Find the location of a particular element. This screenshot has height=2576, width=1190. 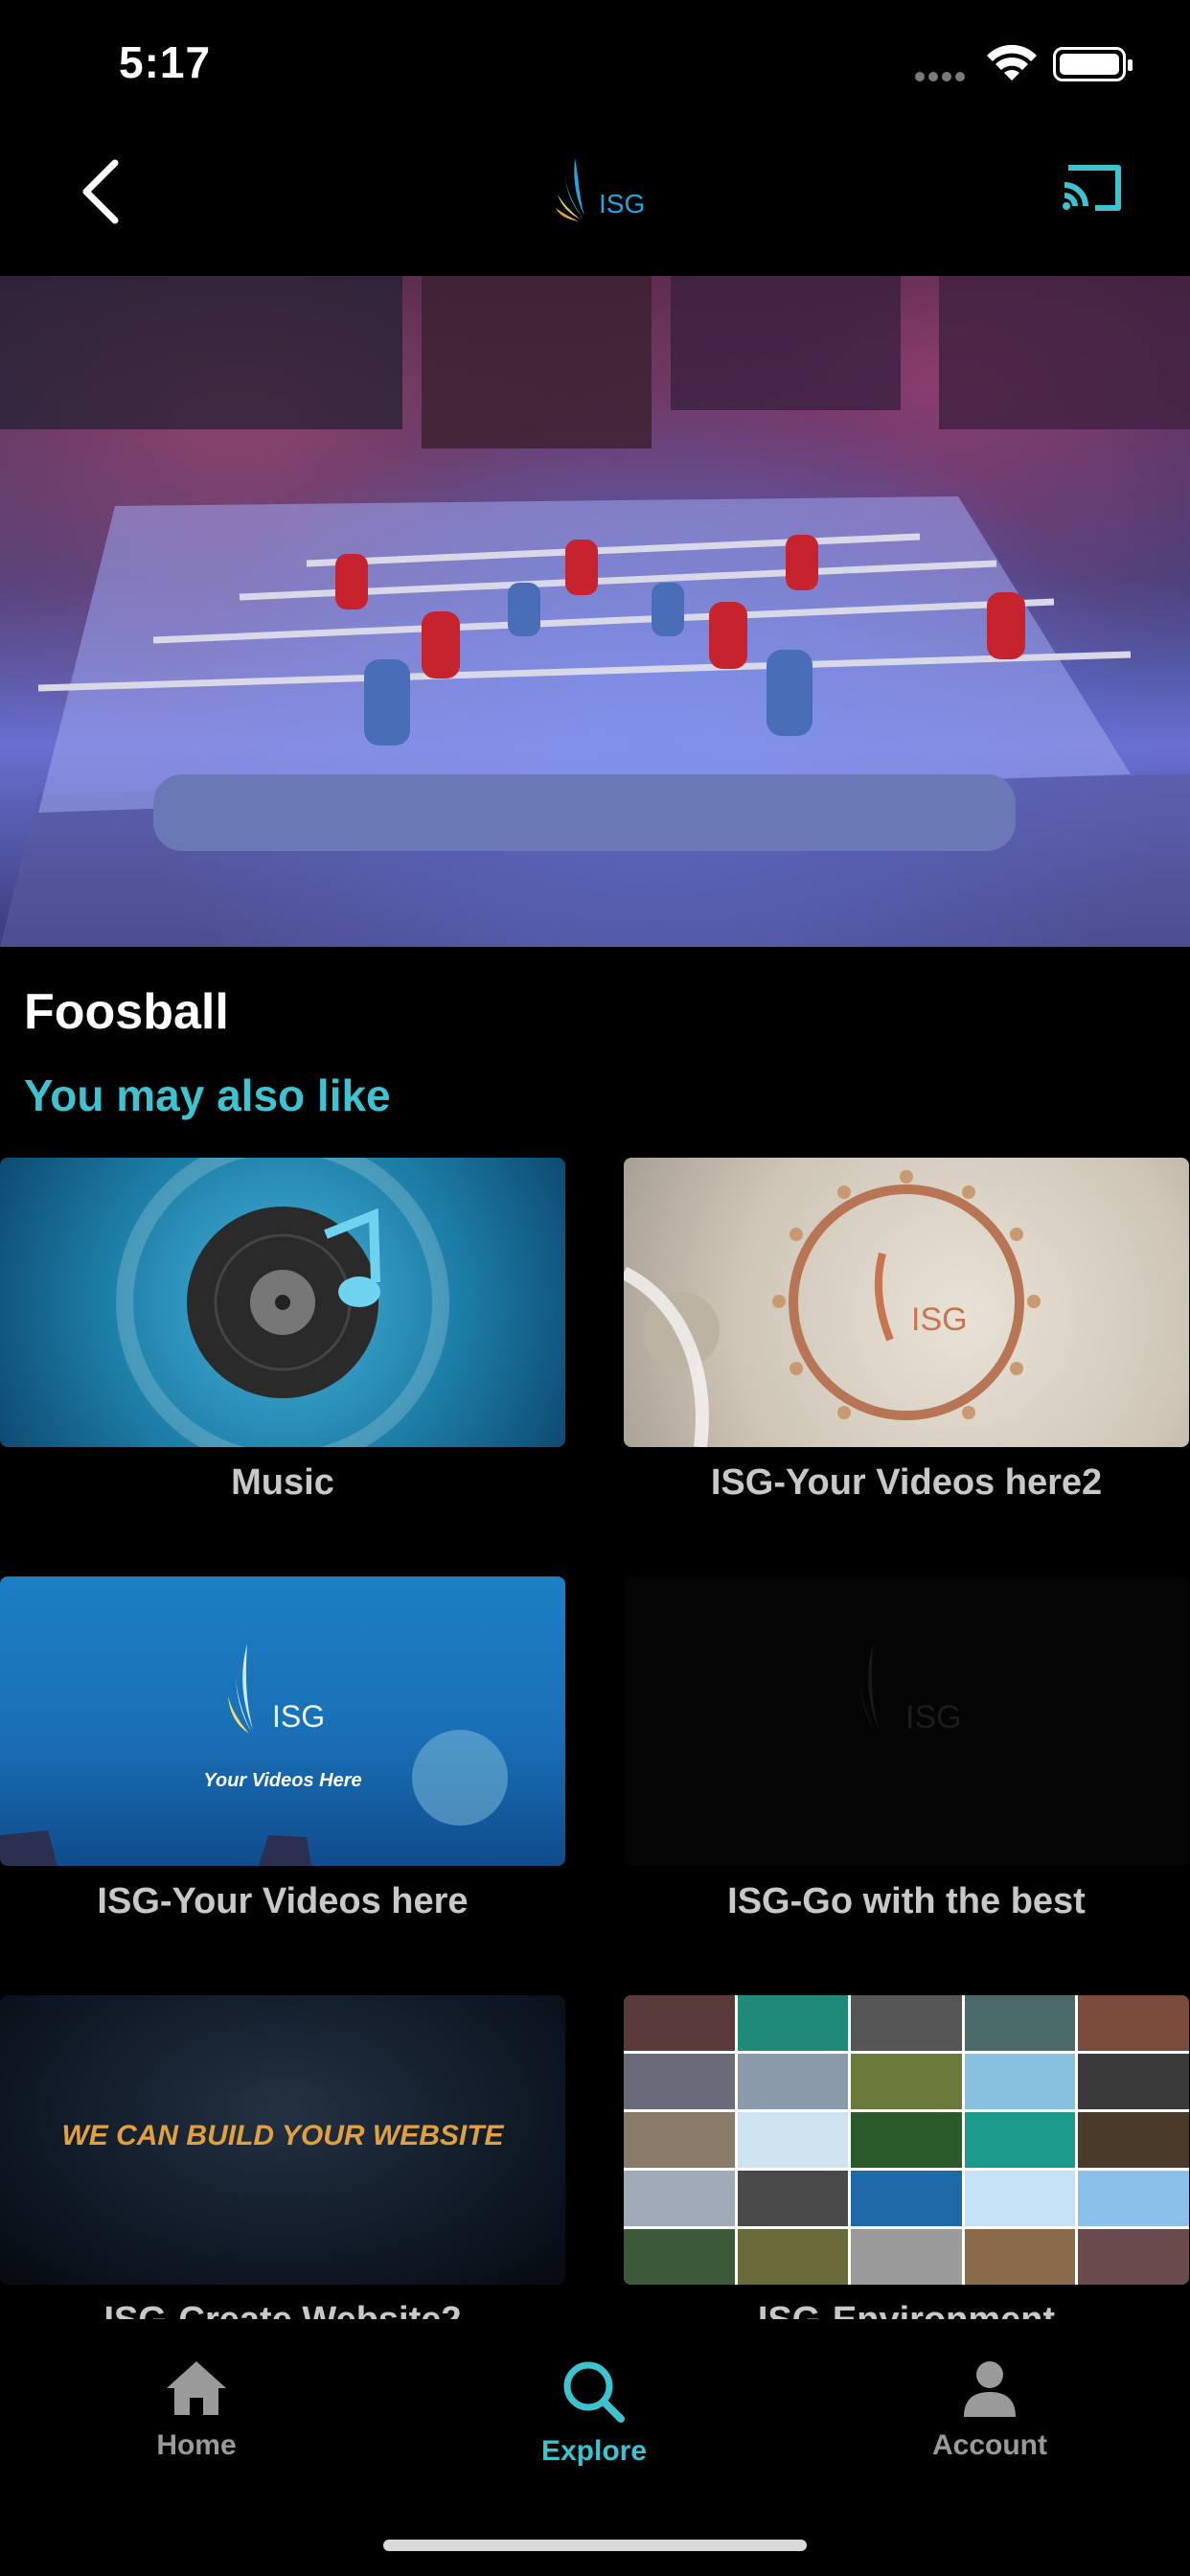

tab-home: Home is located at coordinates (197, 2410).